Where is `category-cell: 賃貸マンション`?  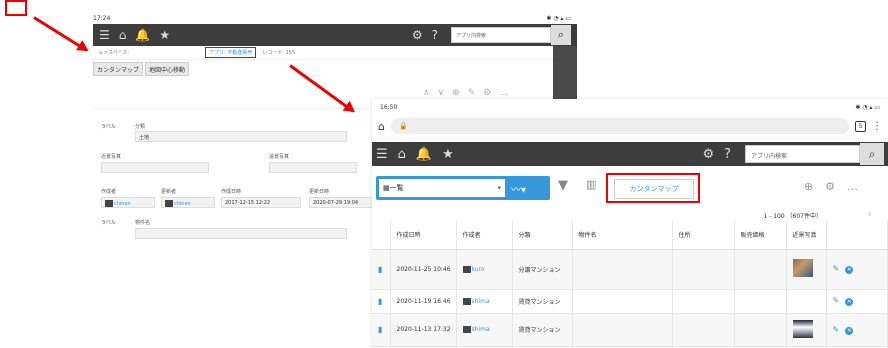
category-cell: 賃貸マンション is located at coordinates (542, 301).